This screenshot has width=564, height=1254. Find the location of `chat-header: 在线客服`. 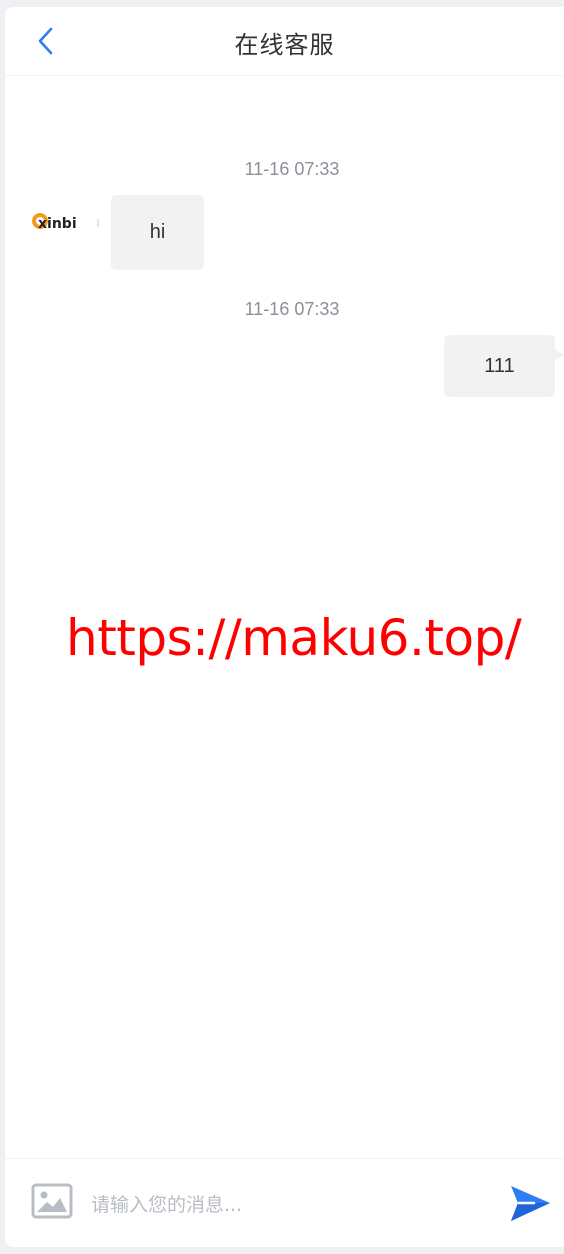

chat-header: 在线客服 is located at coordinates (284, 41).